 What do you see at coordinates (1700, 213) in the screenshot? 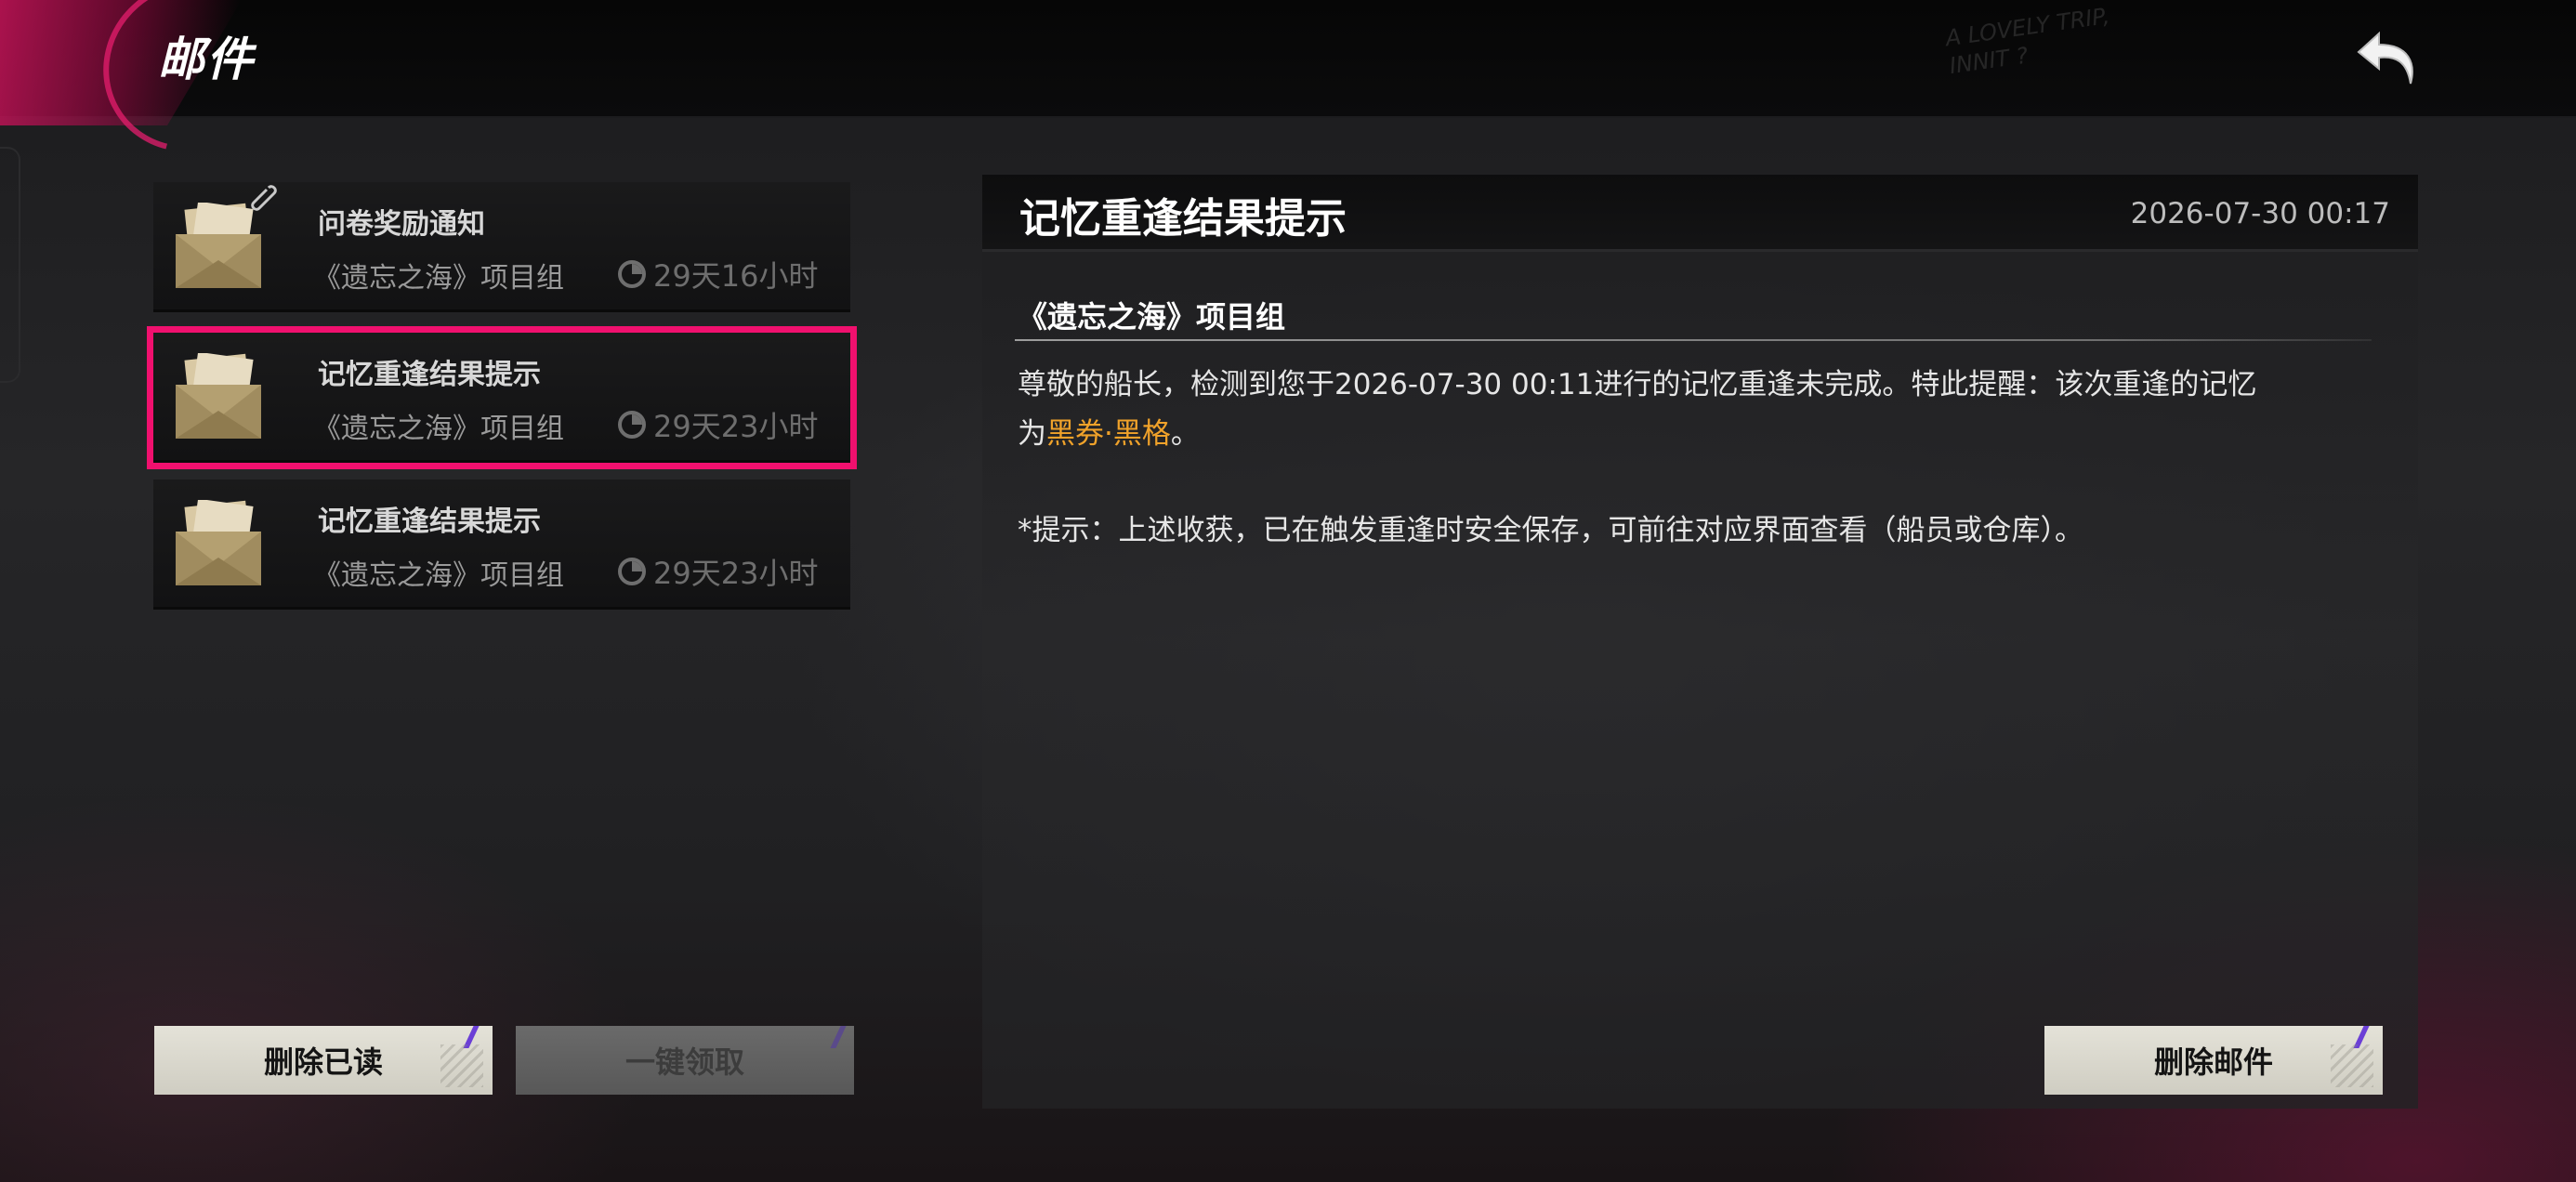
I see `detail-header: 记忆重逢结果提示 2026-07-30 00:17` at bounding box center [1700, 213].